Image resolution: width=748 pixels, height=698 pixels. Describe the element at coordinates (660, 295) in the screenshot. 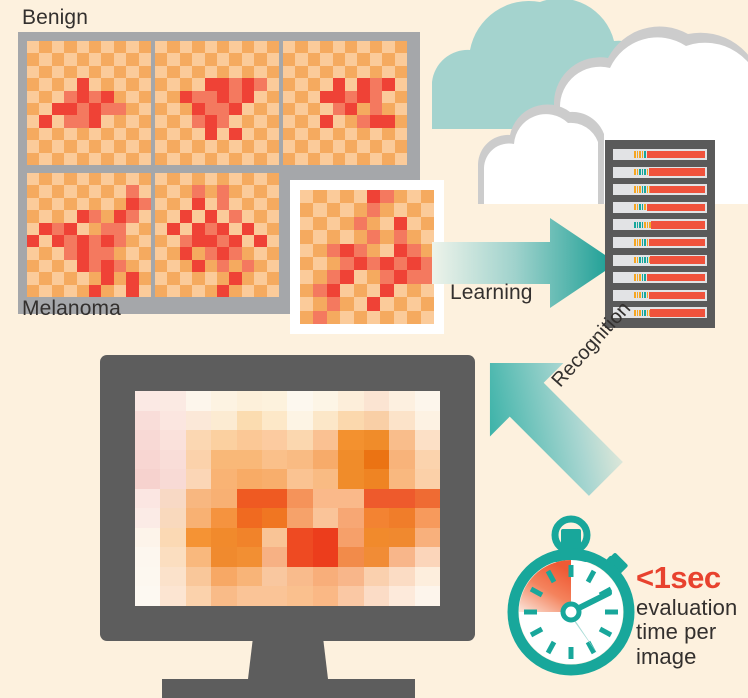

I see `server-blade` at that location.